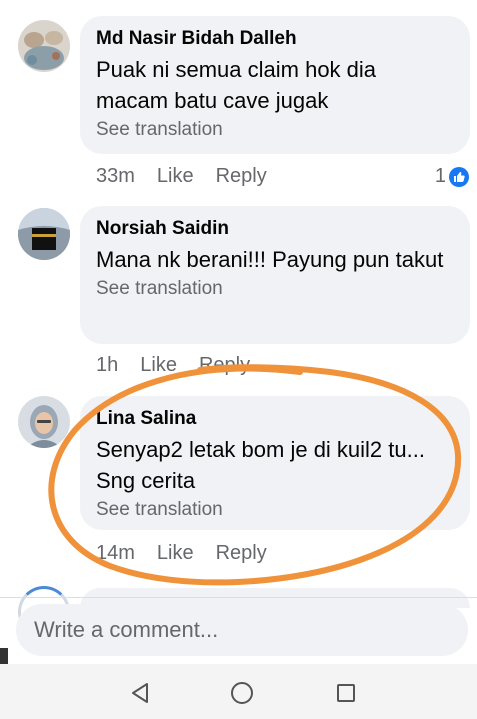 Image resolution: width=477 pixels, height=719 pixels. I want to click on recents-square-icon, so click(346, 693).